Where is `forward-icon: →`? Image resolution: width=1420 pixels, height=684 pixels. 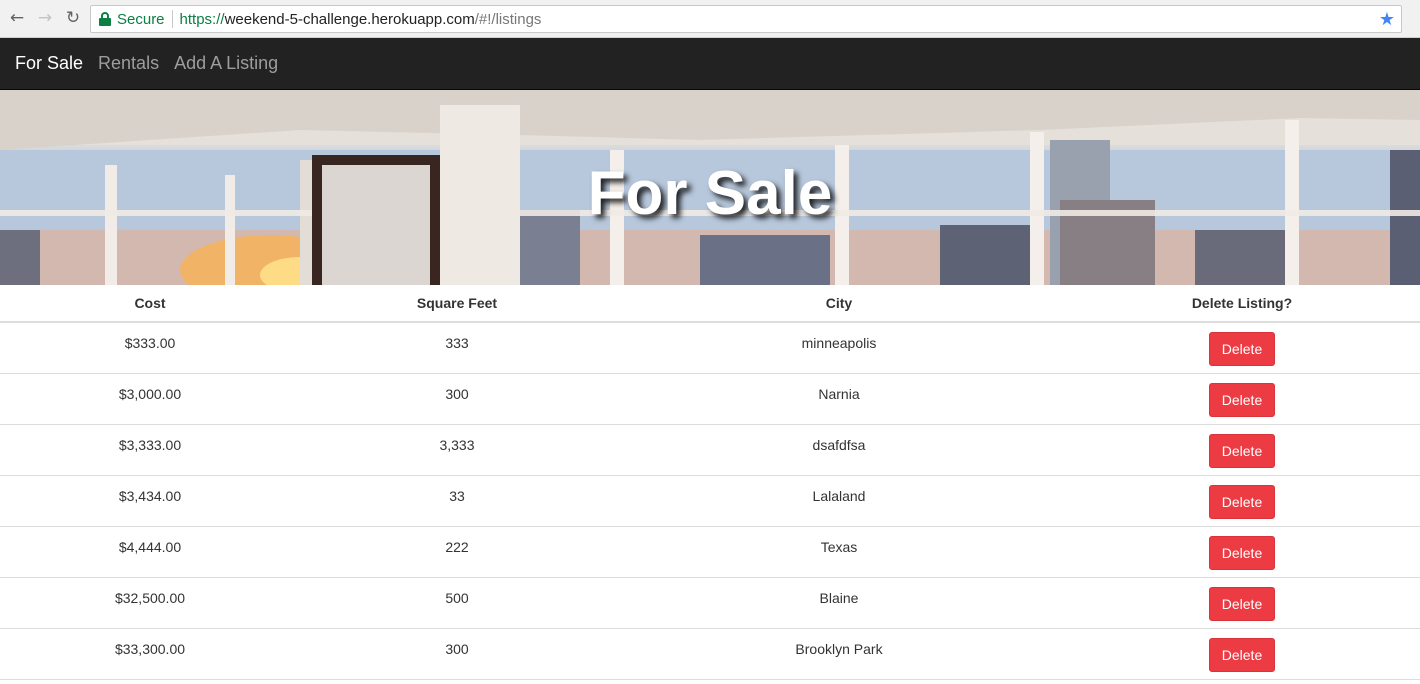 forward-icon: → is located at coordinates (45, 18).